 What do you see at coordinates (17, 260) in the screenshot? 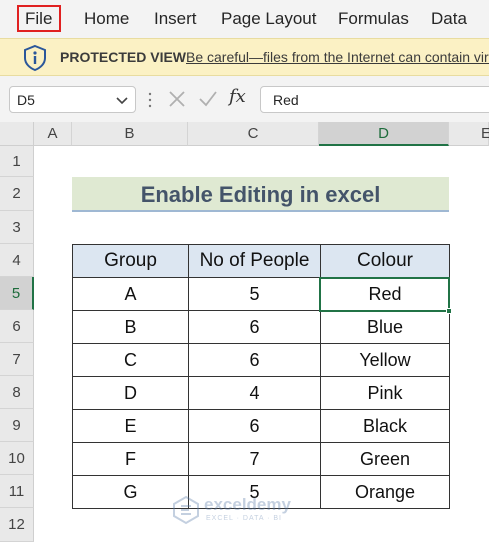
I see `row-header-4: 4` at bounding box center [17, 260].